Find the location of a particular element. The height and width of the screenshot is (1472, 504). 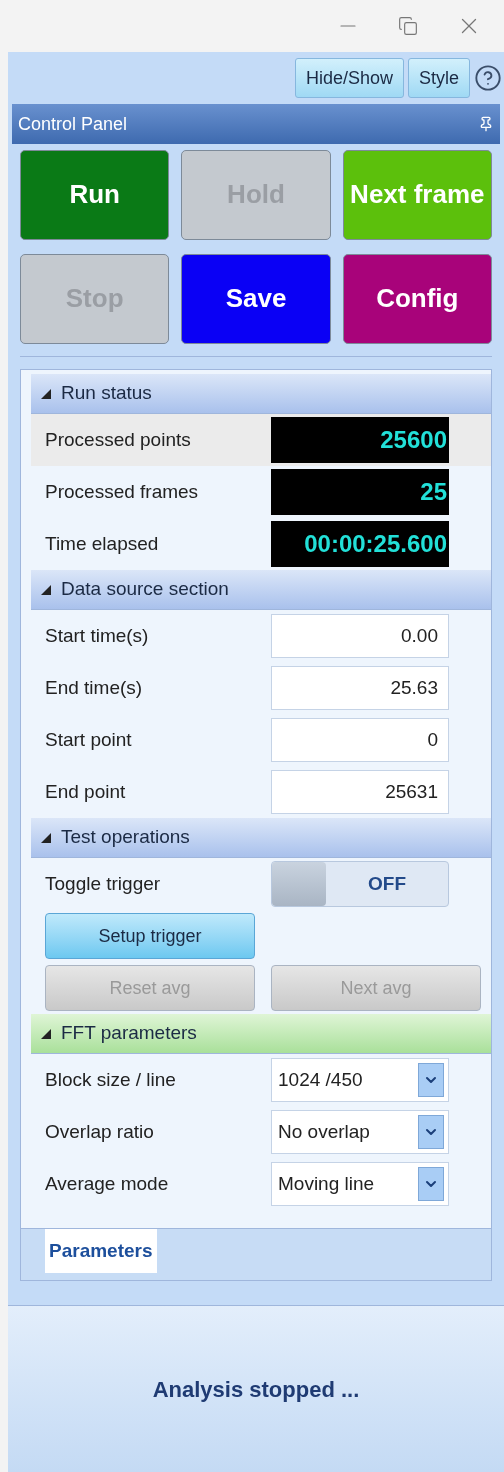

section-title: Data source section is located at coordinates (145, 589).